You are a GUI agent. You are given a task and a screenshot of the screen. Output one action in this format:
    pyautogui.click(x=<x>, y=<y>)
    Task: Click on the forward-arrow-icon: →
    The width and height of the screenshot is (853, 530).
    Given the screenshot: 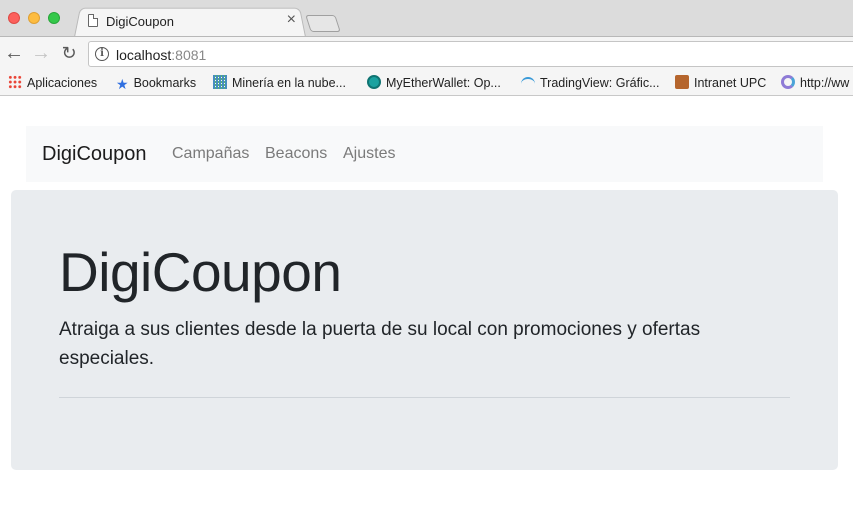 What is the action you would take?
    pyautogui.click(x=41, y=53)
    